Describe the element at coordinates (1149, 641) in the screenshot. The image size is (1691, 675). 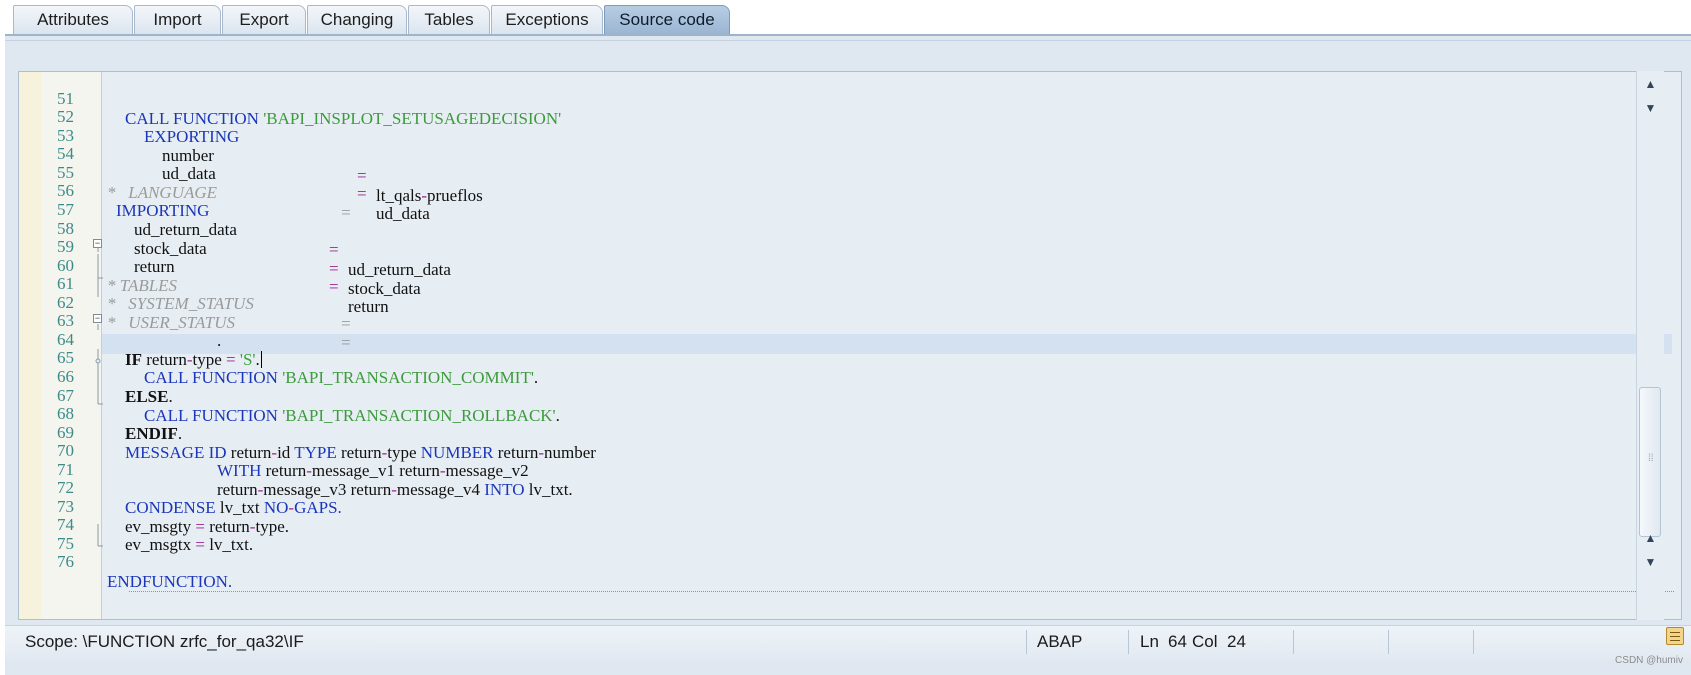
I see `line-label: Ln` at that location.